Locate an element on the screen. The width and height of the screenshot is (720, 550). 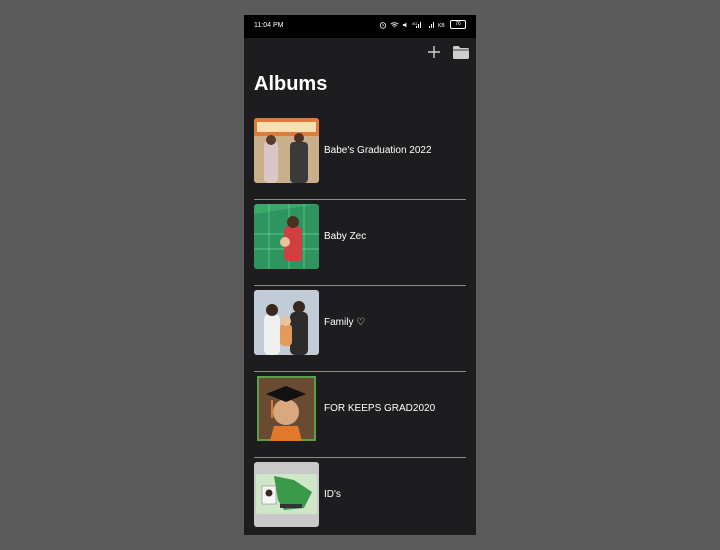
album-name: FOR KEEPS GRAD2020 is located at coordinates (380, 408).